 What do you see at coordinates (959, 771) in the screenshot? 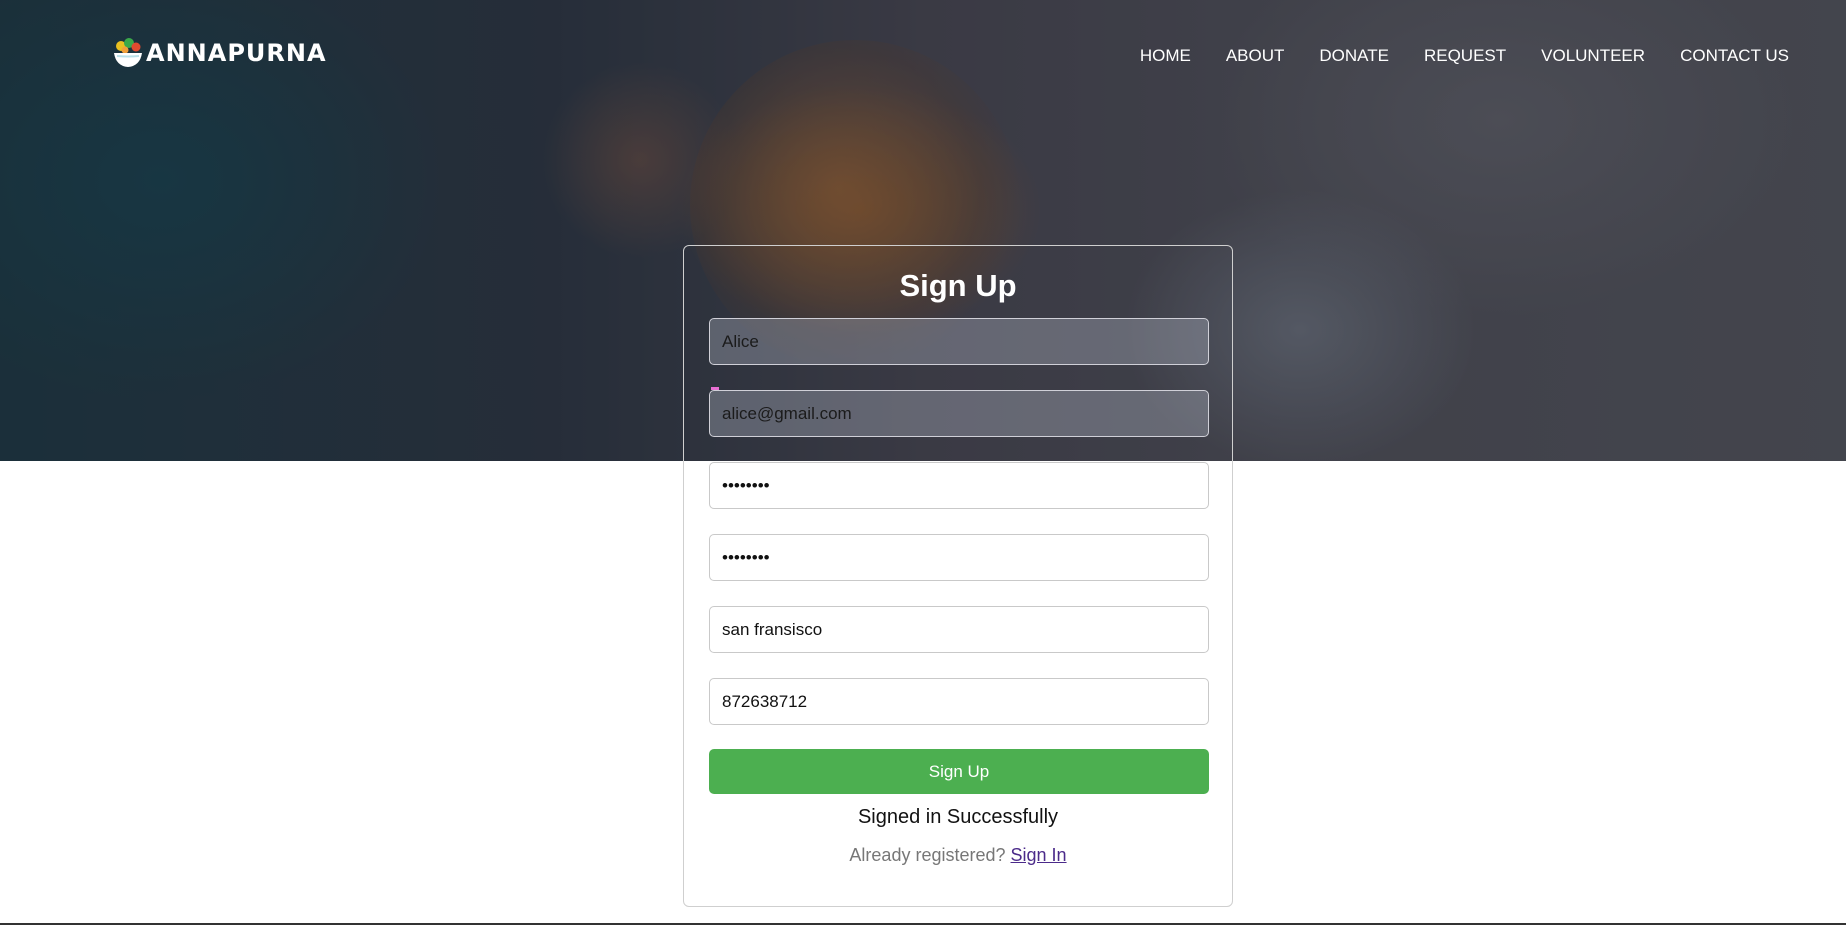
I see `signup-button: Sign Up` at bounding box center [959, 771].